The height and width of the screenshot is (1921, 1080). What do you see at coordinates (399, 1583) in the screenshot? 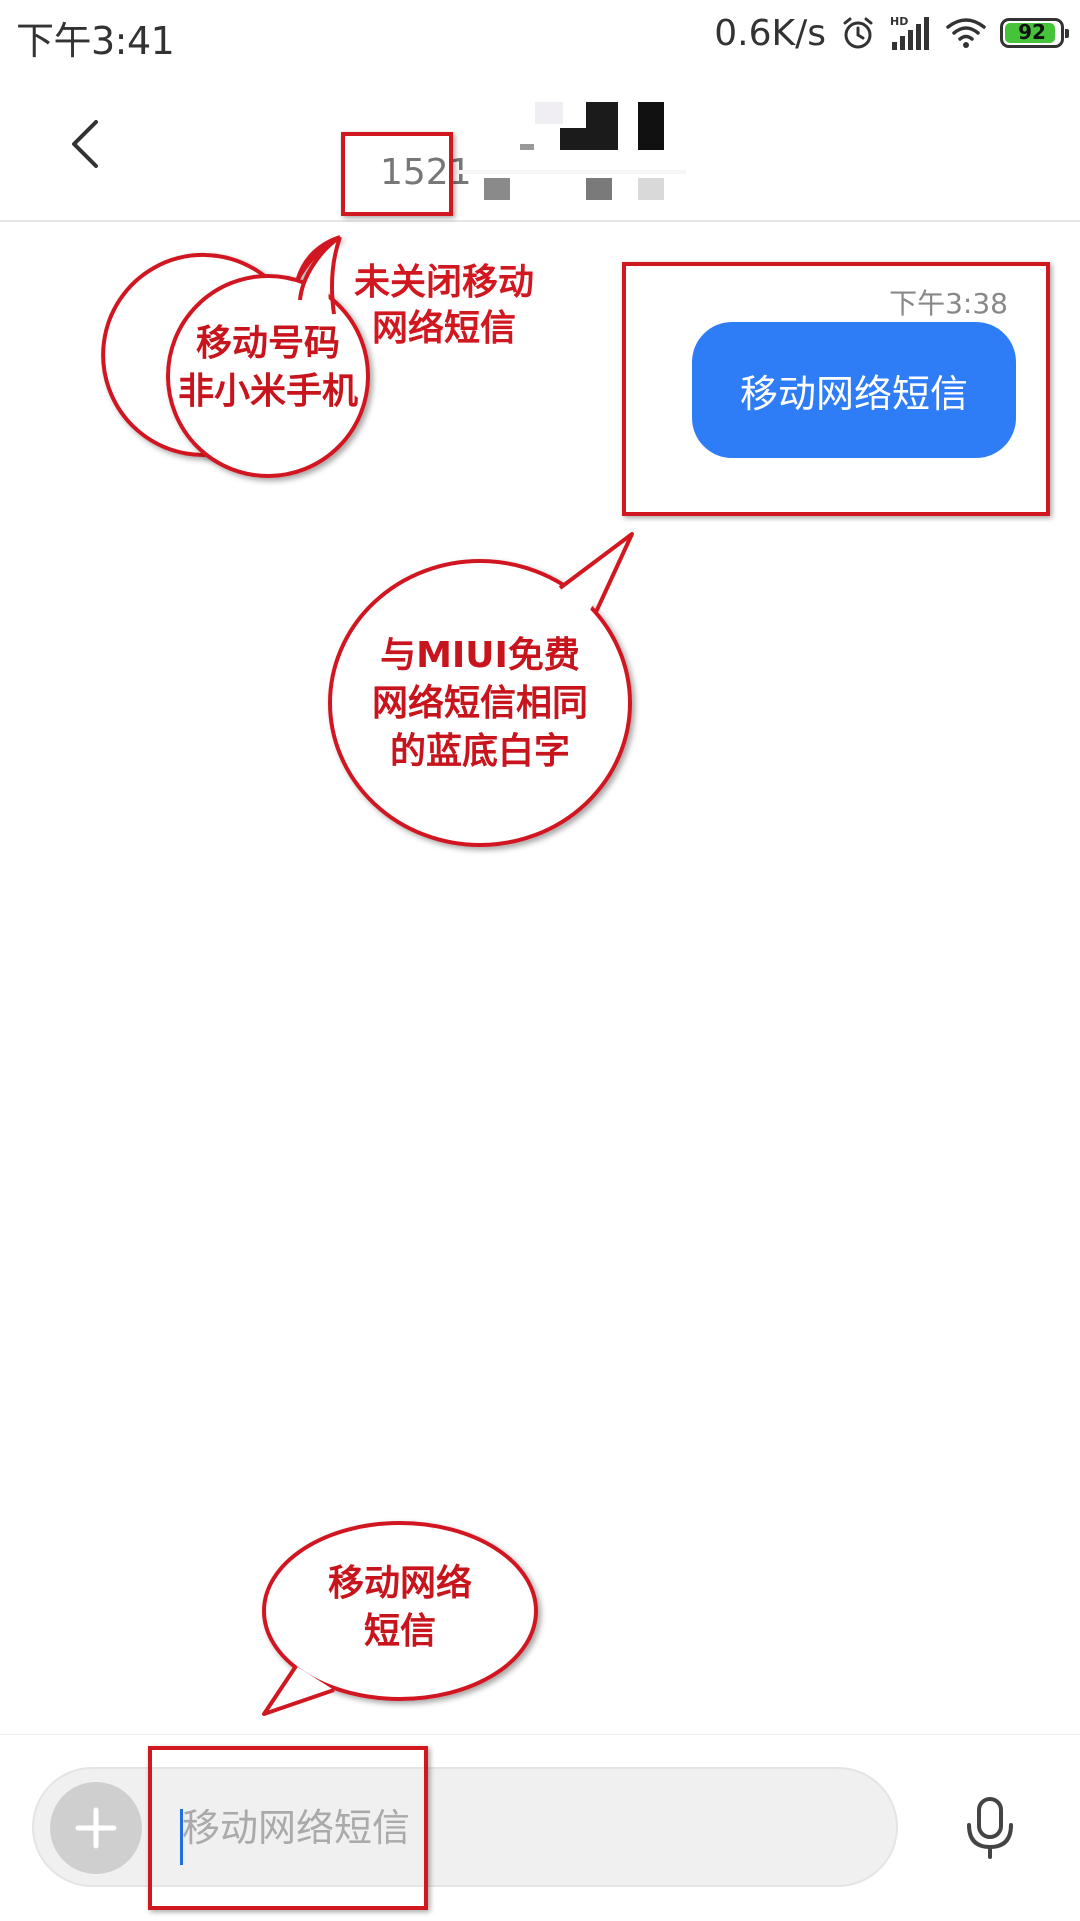
I see `callout-line: 移动网络` at bounding box center [399, 1583].